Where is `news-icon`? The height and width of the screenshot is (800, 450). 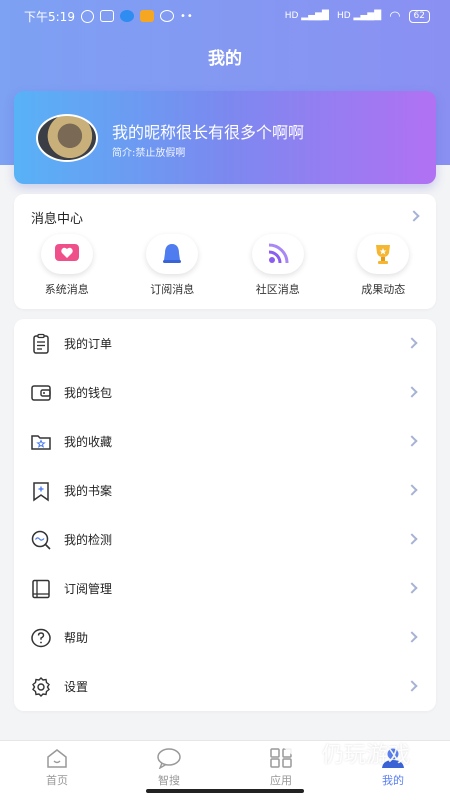 news-icon is located at coordinates (146, 16).